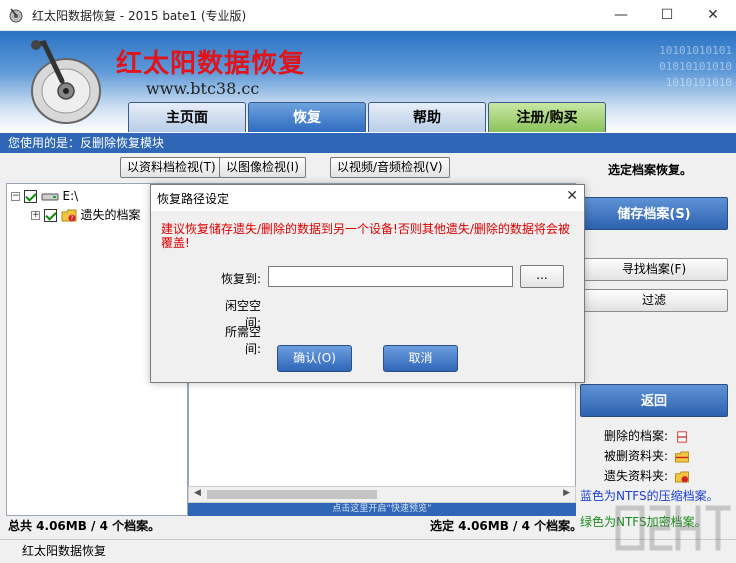 The image size is (736, 563). I want to click on drive-icon, so click(50, 196).